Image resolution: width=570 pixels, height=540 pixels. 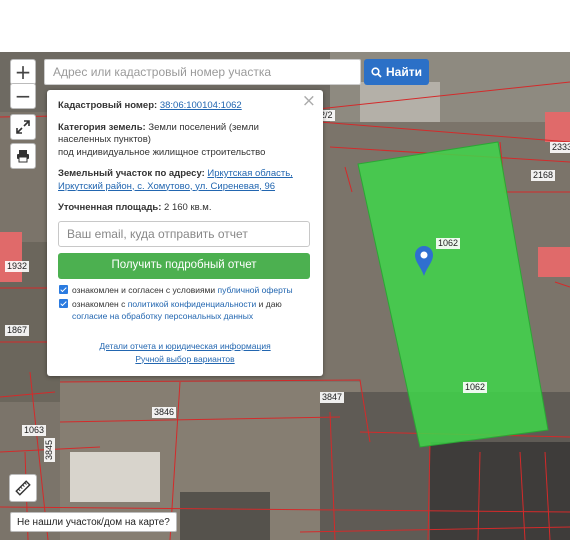 What do you see at coordinates (63, 303) in the screenshot?
I see `consent-privacy-checkbox` at bounding box center [63, 303].